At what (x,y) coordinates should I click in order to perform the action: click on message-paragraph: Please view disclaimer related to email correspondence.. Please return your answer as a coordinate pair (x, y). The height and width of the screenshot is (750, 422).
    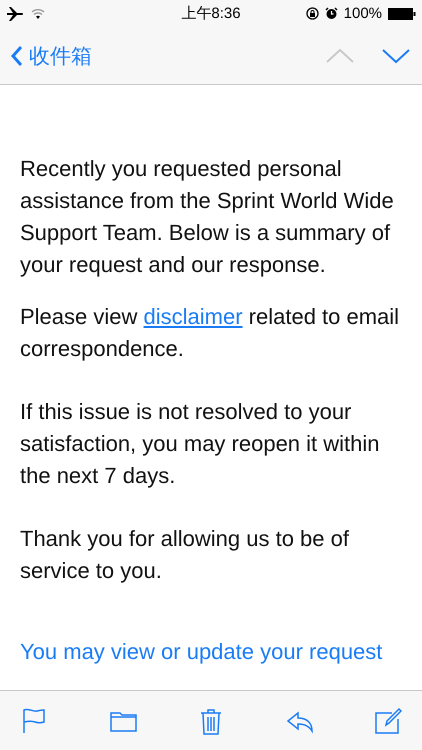
    Looking at the image, I should click on (210, 333).